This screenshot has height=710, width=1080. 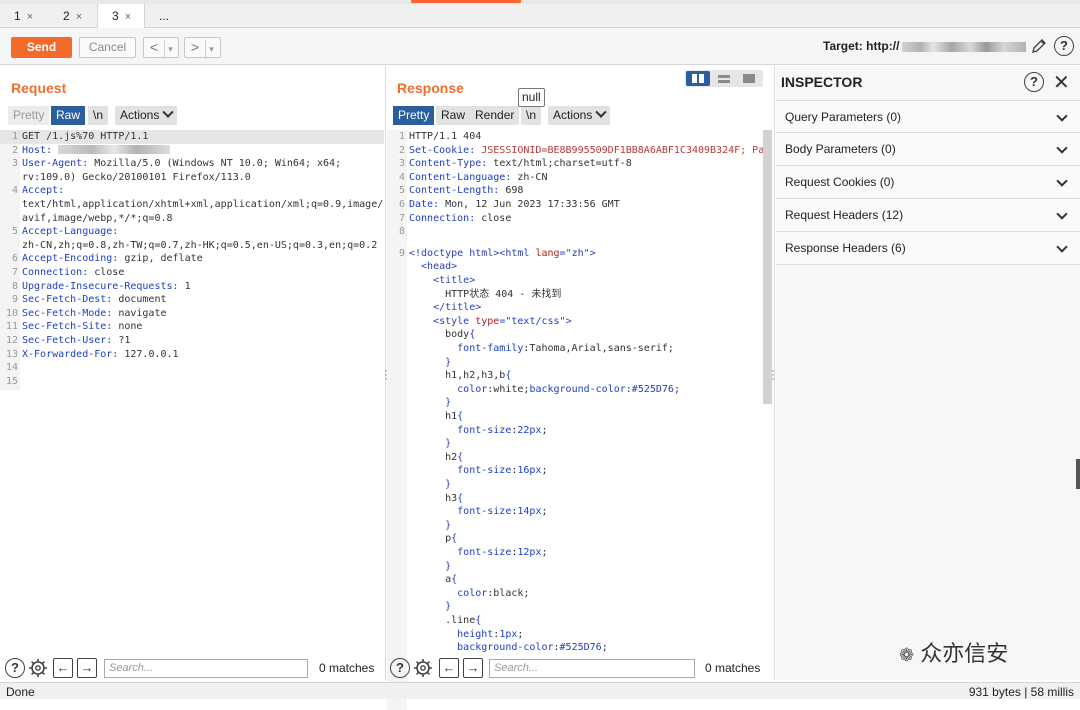 What do you see at coordinates (575, 267) in the screenshot?
I see `response-line: <head>` at bounding box center [575, 267].